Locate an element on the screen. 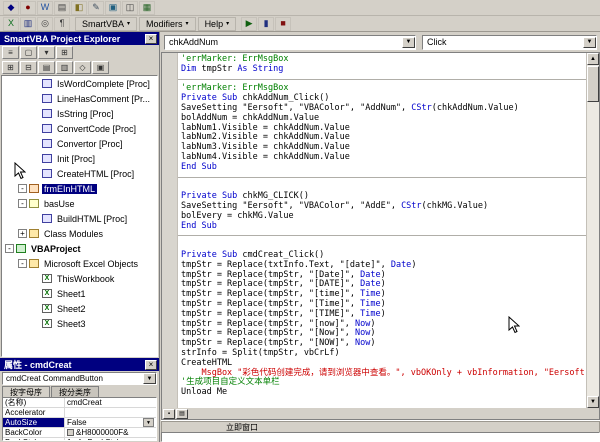  expand-all-icon: ⊞ is located at coordinates (10, 67).